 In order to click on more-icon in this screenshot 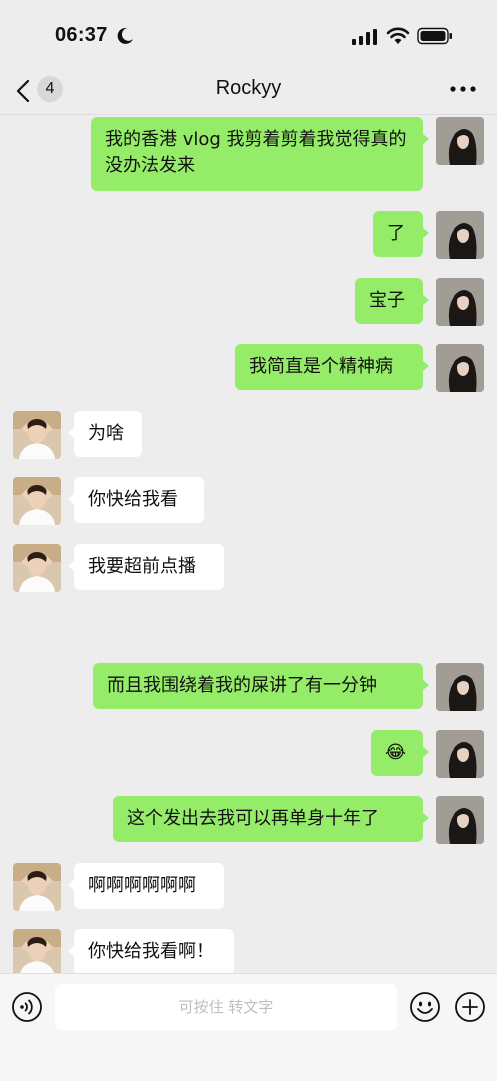, I will do `click(463, 89)`.